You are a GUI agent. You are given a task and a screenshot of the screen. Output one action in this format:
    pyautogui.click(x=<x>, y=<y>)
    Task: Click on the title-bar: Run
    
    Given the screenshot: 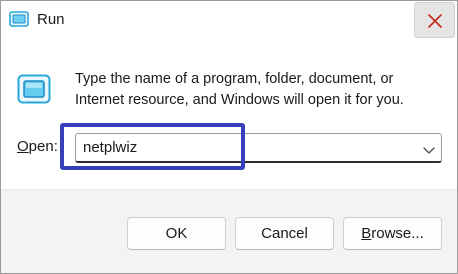 What is the action you would take?
    pyautogui.click(x=229, y=20)
    